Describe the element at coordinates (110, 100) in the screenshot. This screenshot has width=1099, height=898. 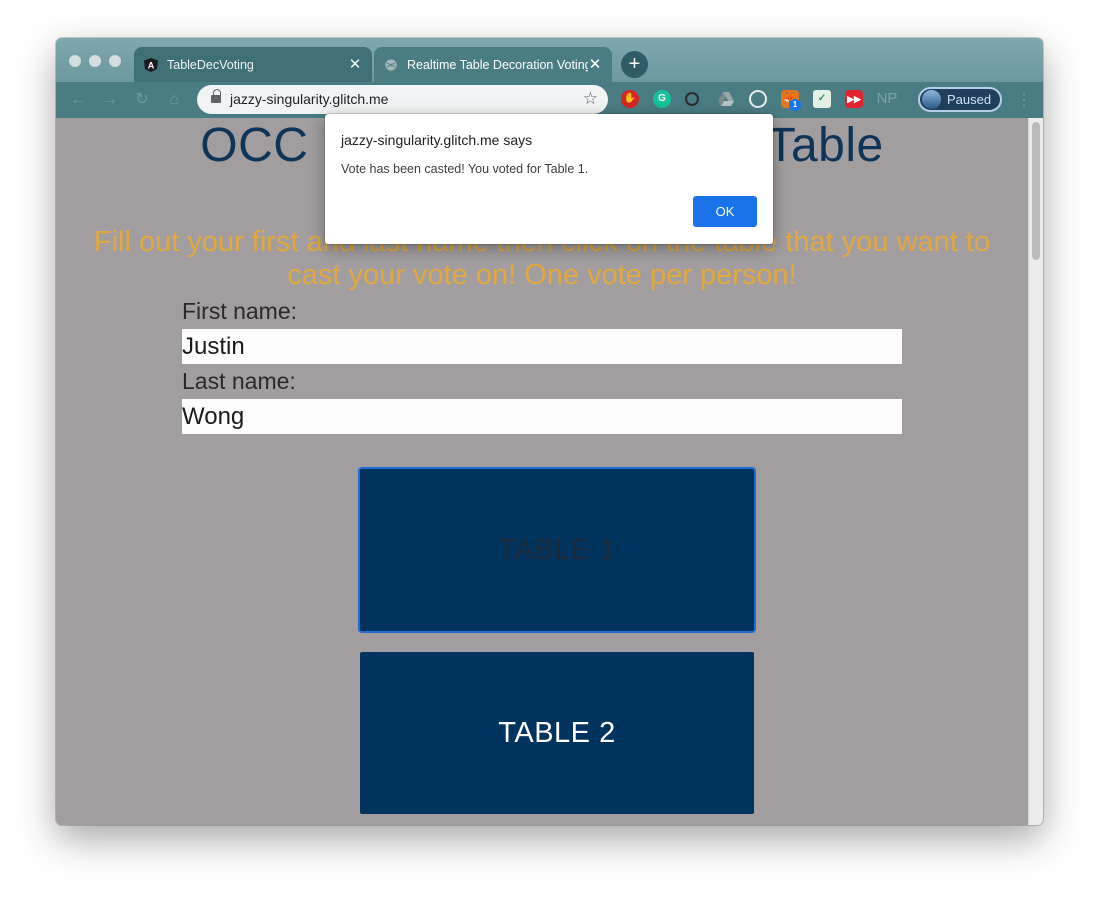
I see `forward-icon: →` at that location.